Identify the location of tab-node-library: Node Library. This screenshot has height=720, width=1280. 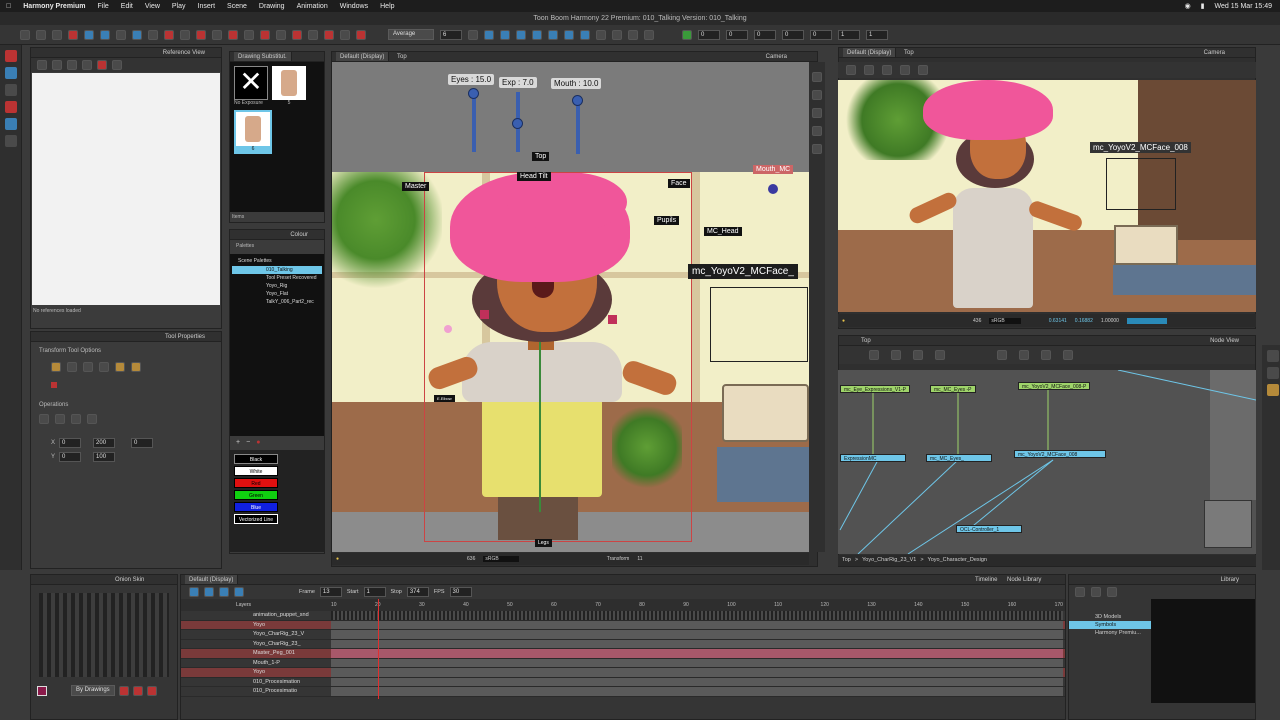
(1024, 580).